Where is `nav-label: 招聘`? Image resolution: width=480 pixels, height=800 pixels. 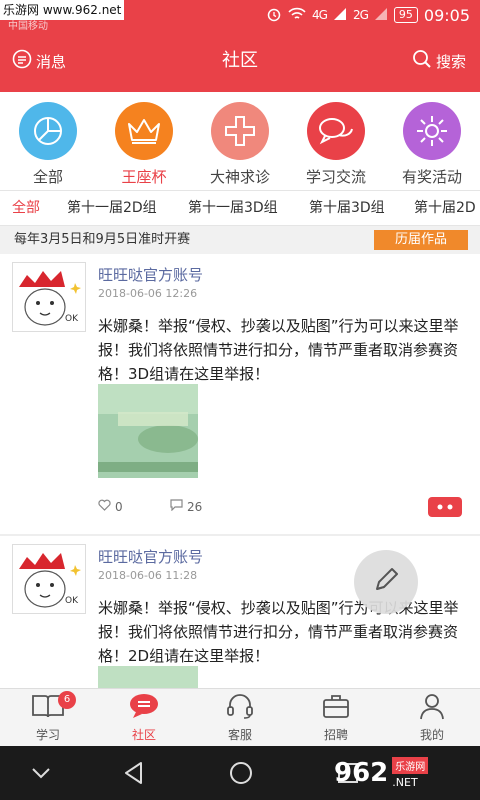 nav-label: 招聘 is located at coordinates (335, 735).